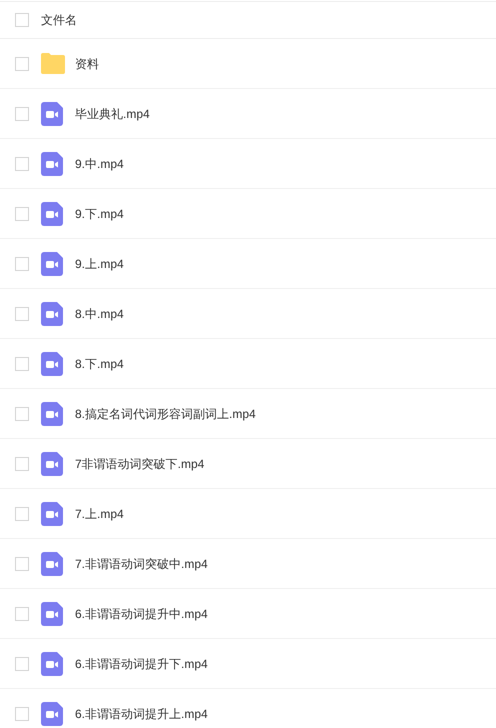 The height and width of the screenshot is (728, 496). Describe the element at coordinates (99, 163) in the screenshot. I see `file-name: 9.中.mp4` at that location.